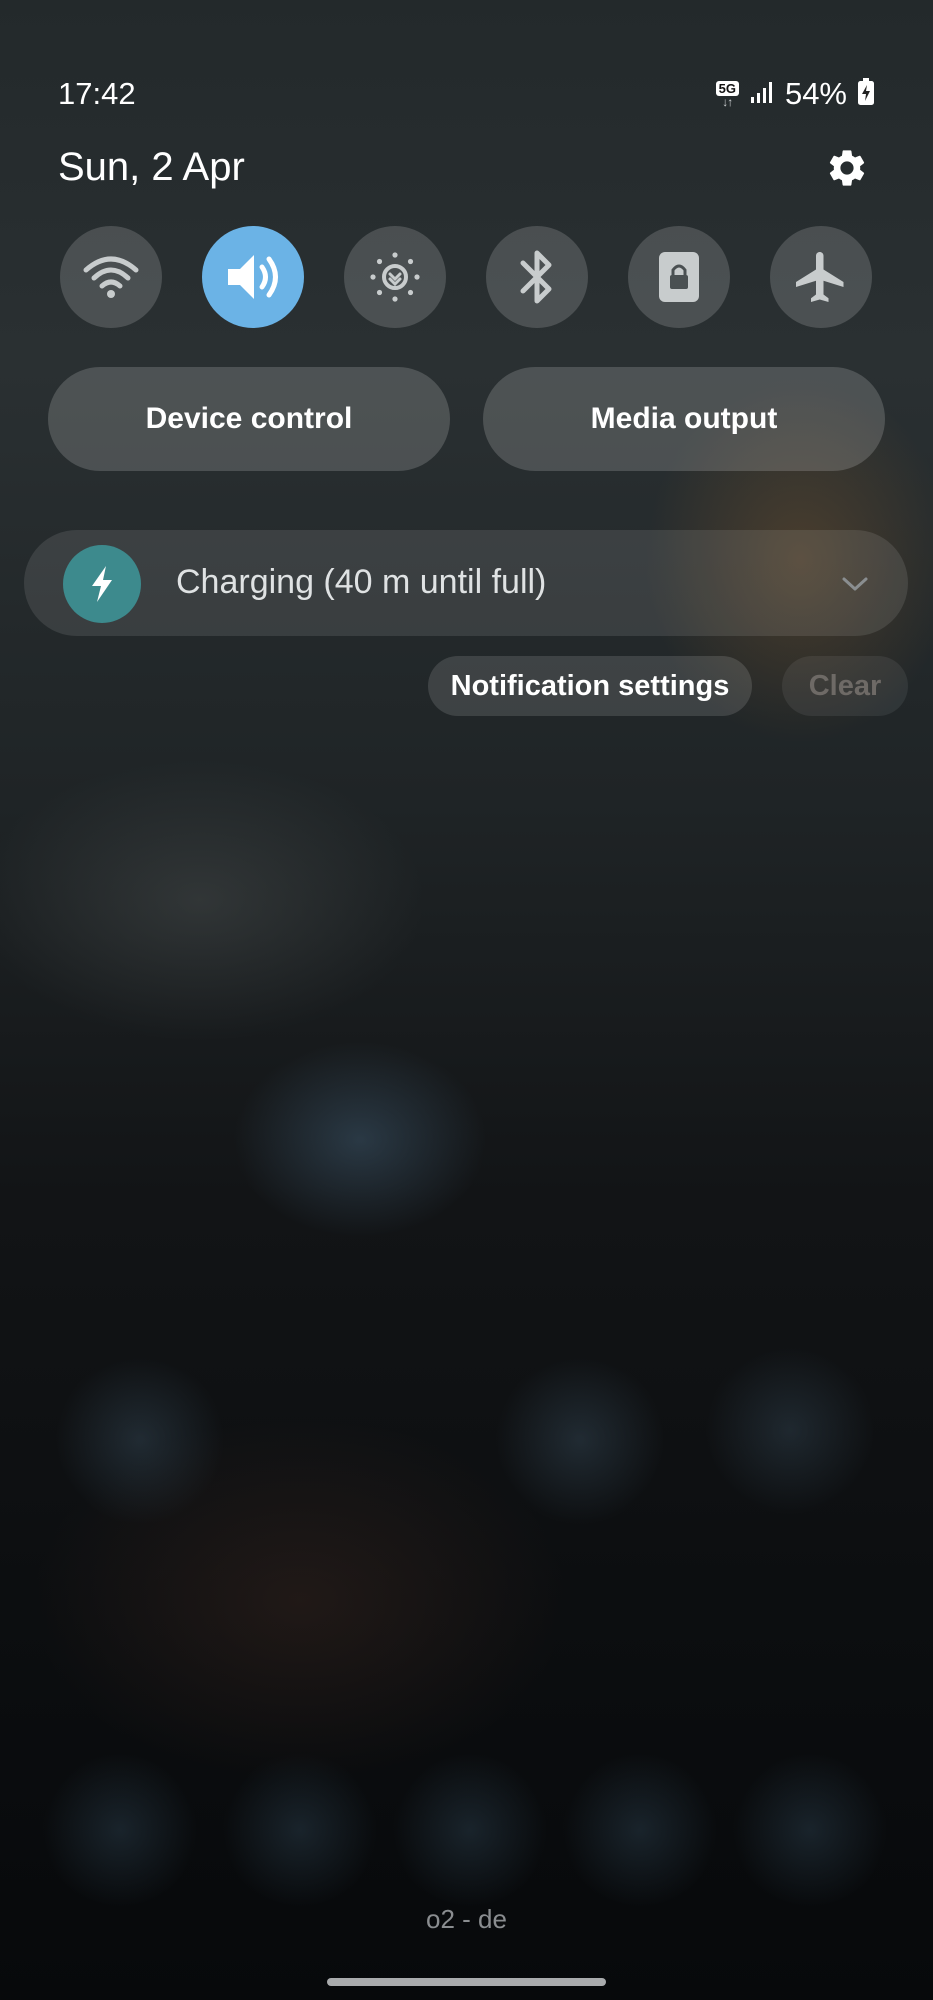  What do you see at coordinates (590, 686) in the screenshot?
I see `notification-settings-button: Notification settings` at bounding box center [590, 686].